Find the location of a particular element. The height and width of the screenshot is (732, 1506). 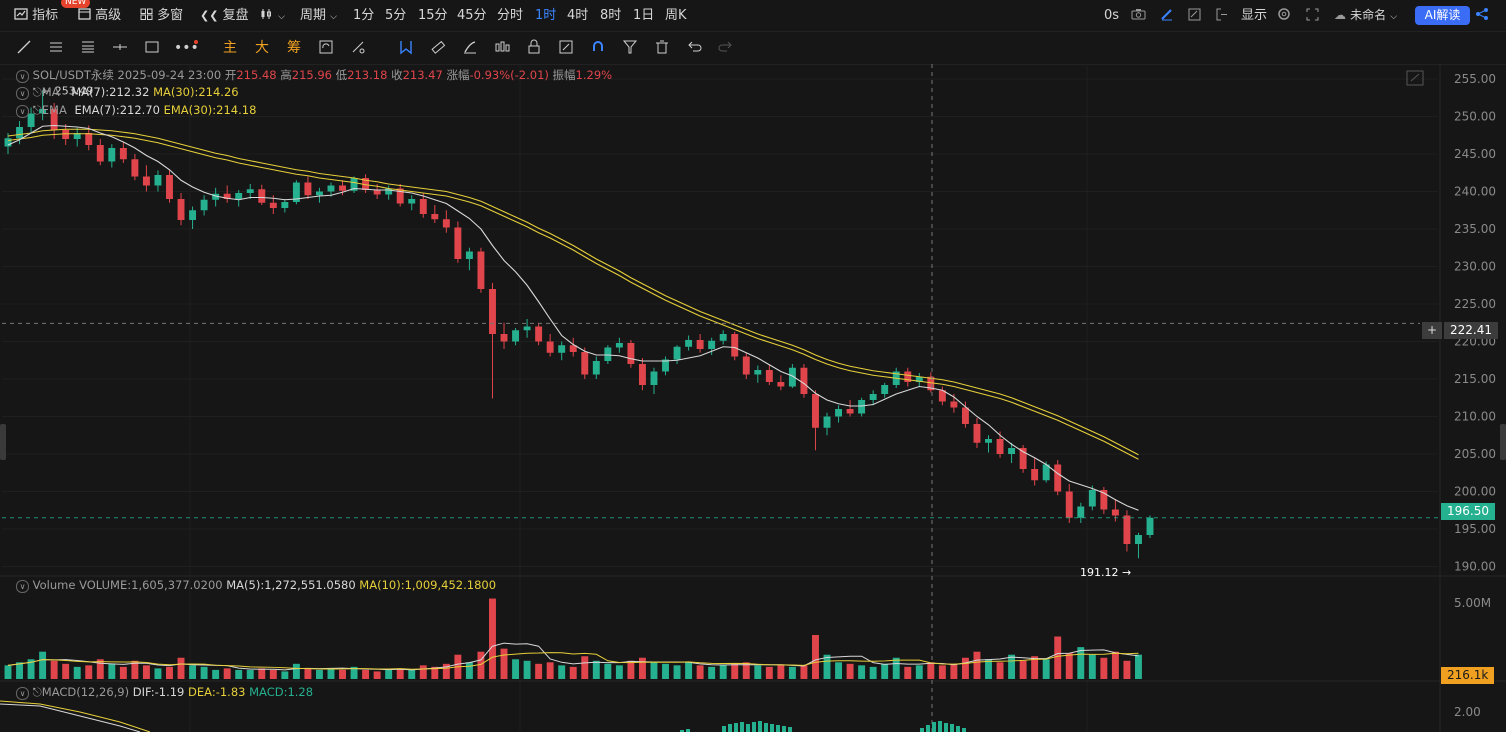

drawing-toolbar: ••• 主 大 筹 is located at coordinates (753, 48).